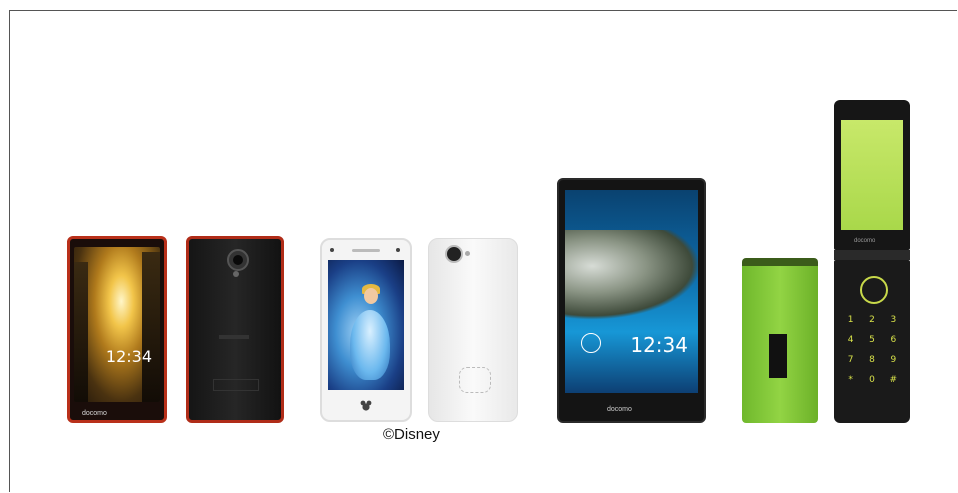 Image resolution: width=958 pixels, height=493 pixels. I want to click on flip-phone-open: docomo 1 2 3 4 5 6 7 8 9 * 0 #, so click(872, 261).